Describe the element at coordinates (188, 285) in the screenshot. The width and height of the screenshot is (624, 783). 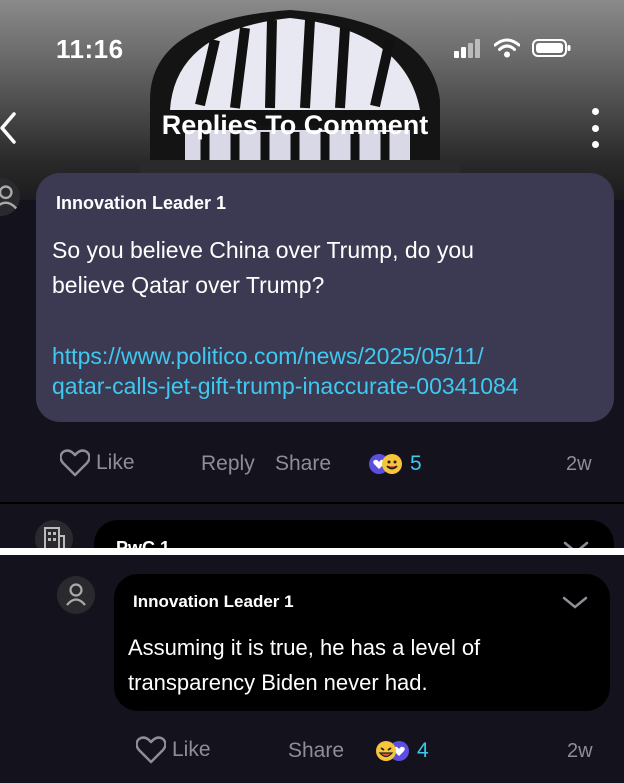
I see `comment-text-line-2: believe Qatar over Trump?` at that location.